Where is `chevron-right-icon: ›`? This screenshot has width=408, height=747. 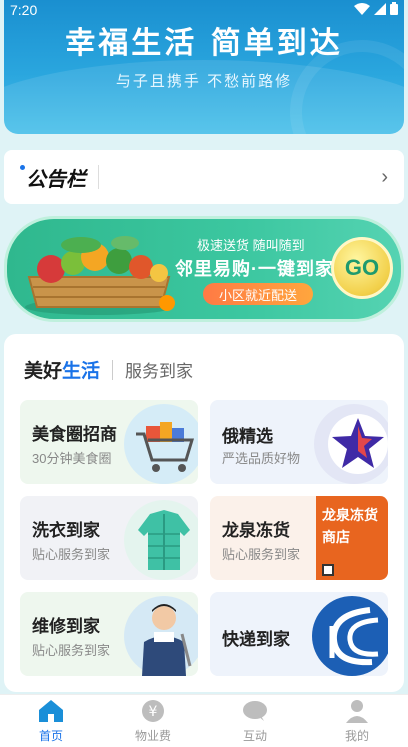
chevron-right-icon: › is located at coordinates (384, 177).